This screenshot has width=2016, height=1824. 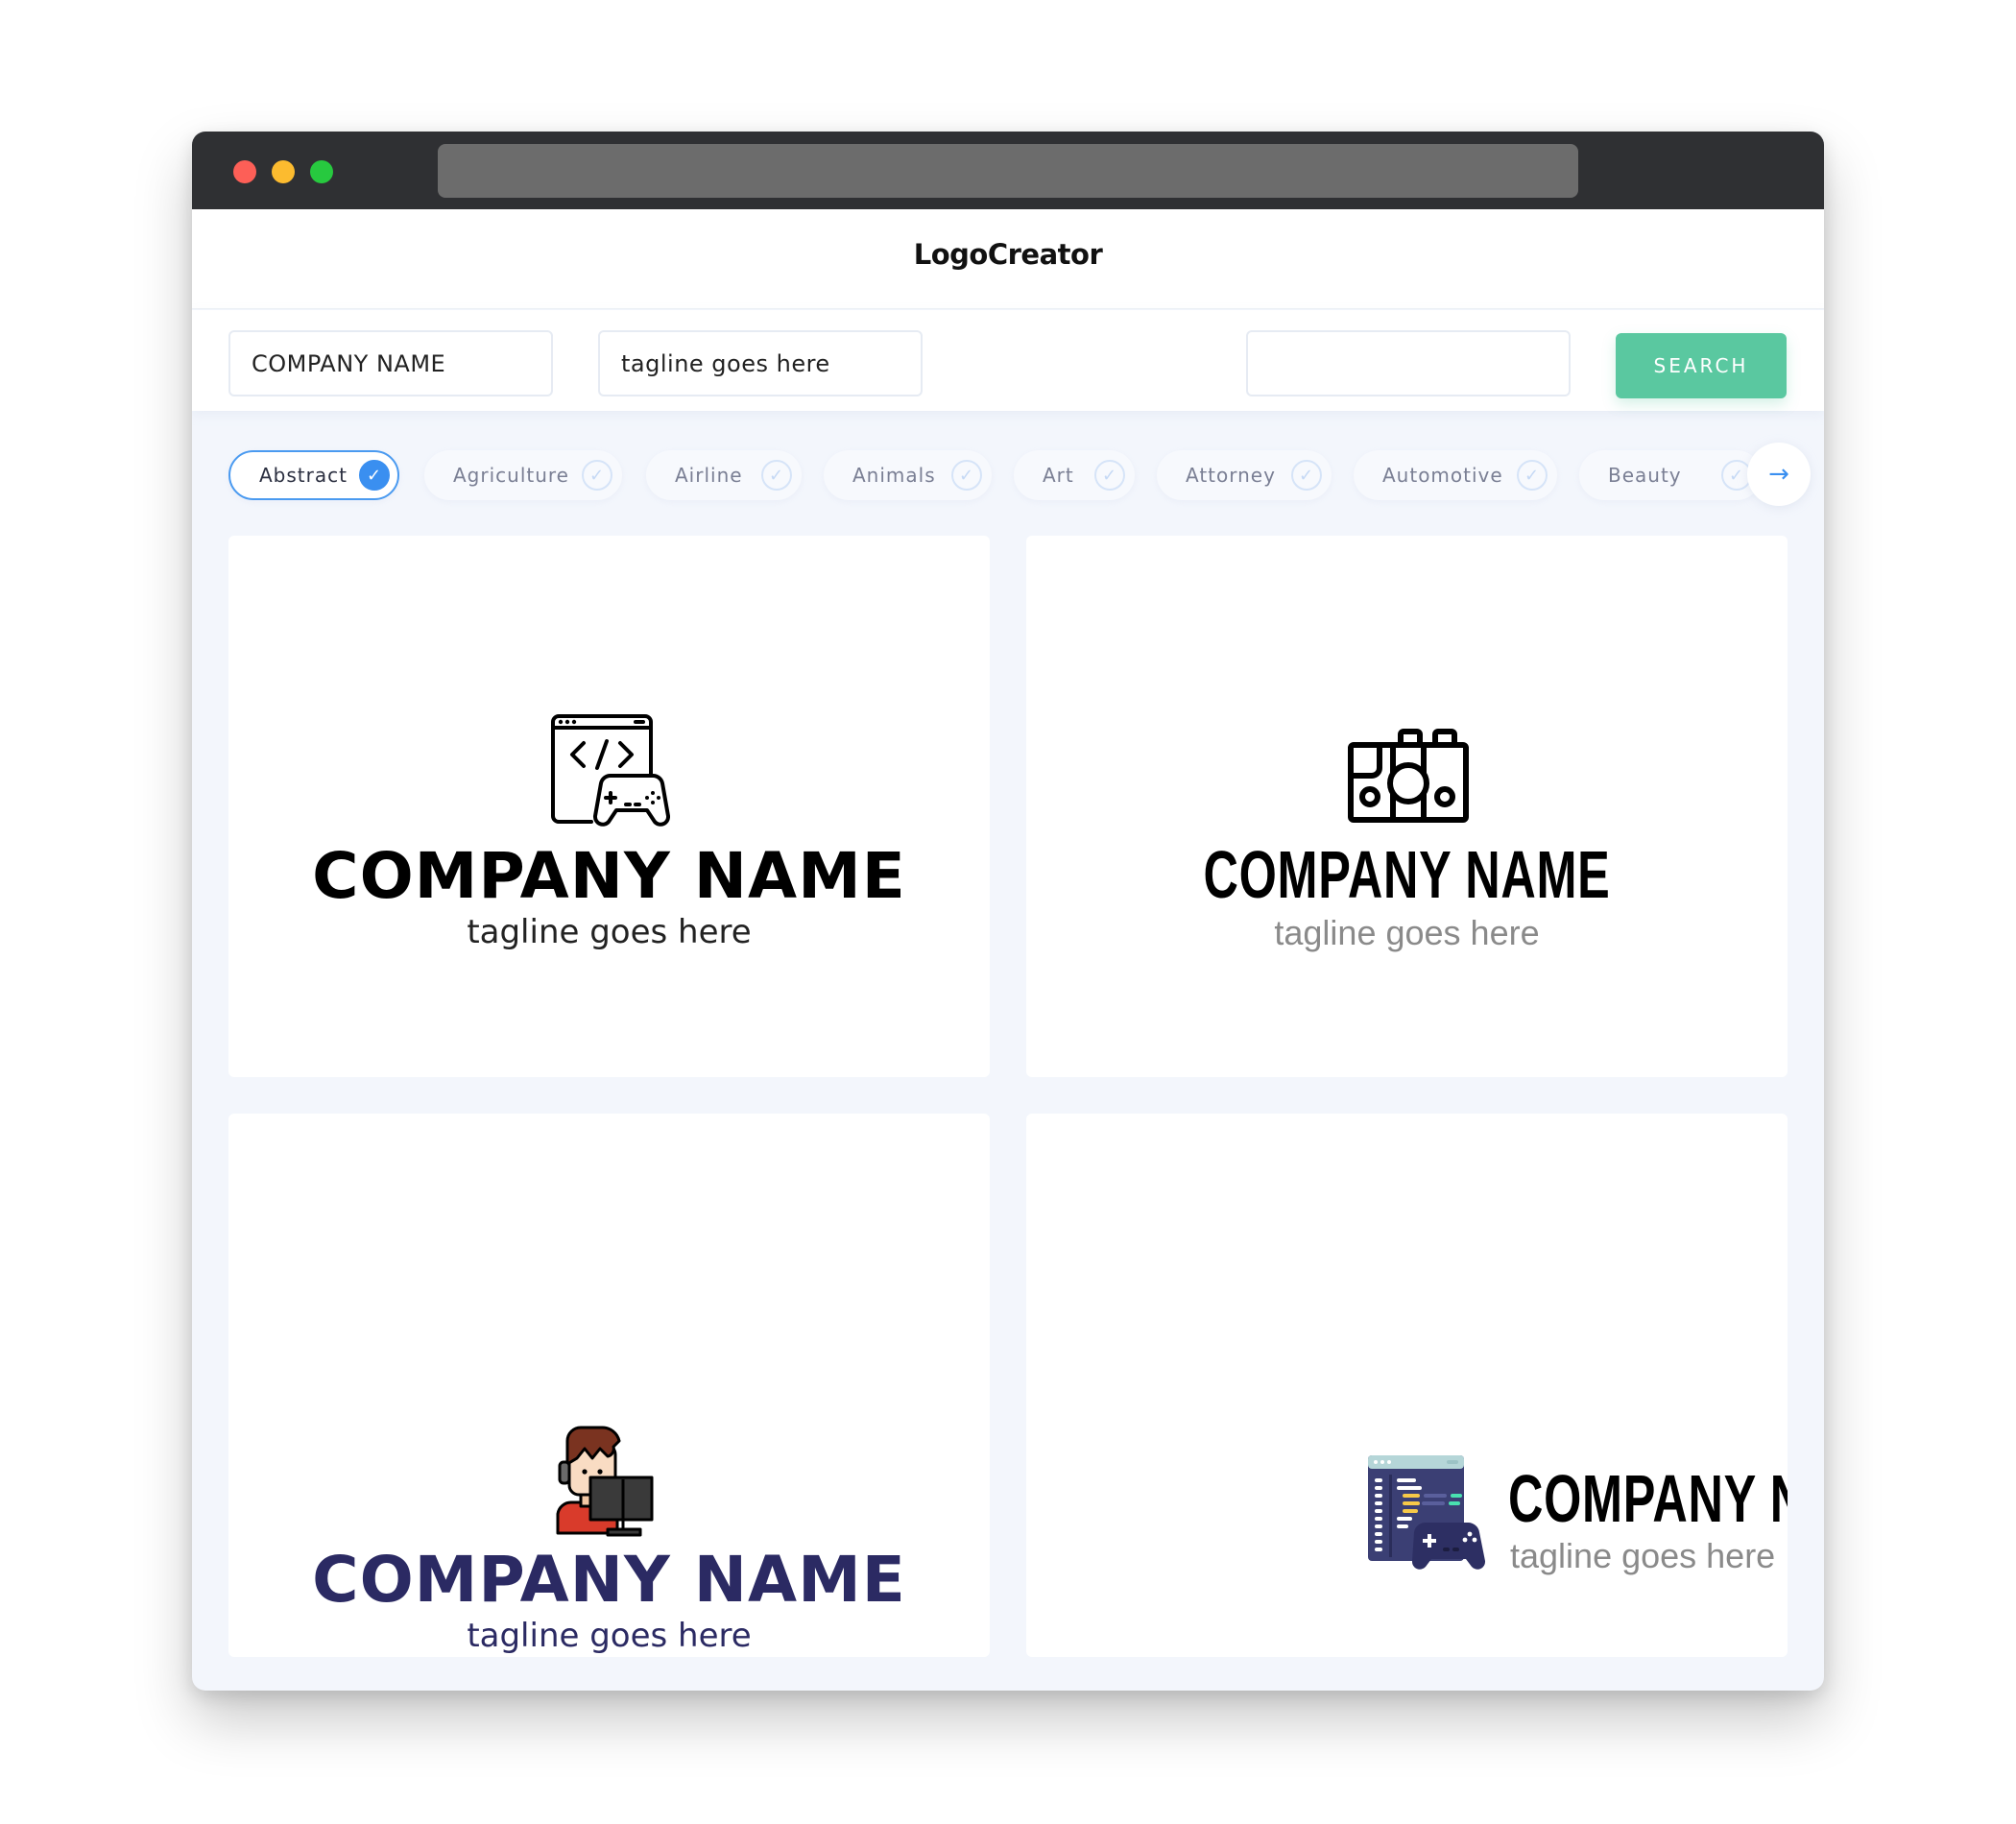 What do you see at coordinates (605, 1481) in the screenshot?
I see `gamer-at-computer-icon` at bounding box center [605, 1481].